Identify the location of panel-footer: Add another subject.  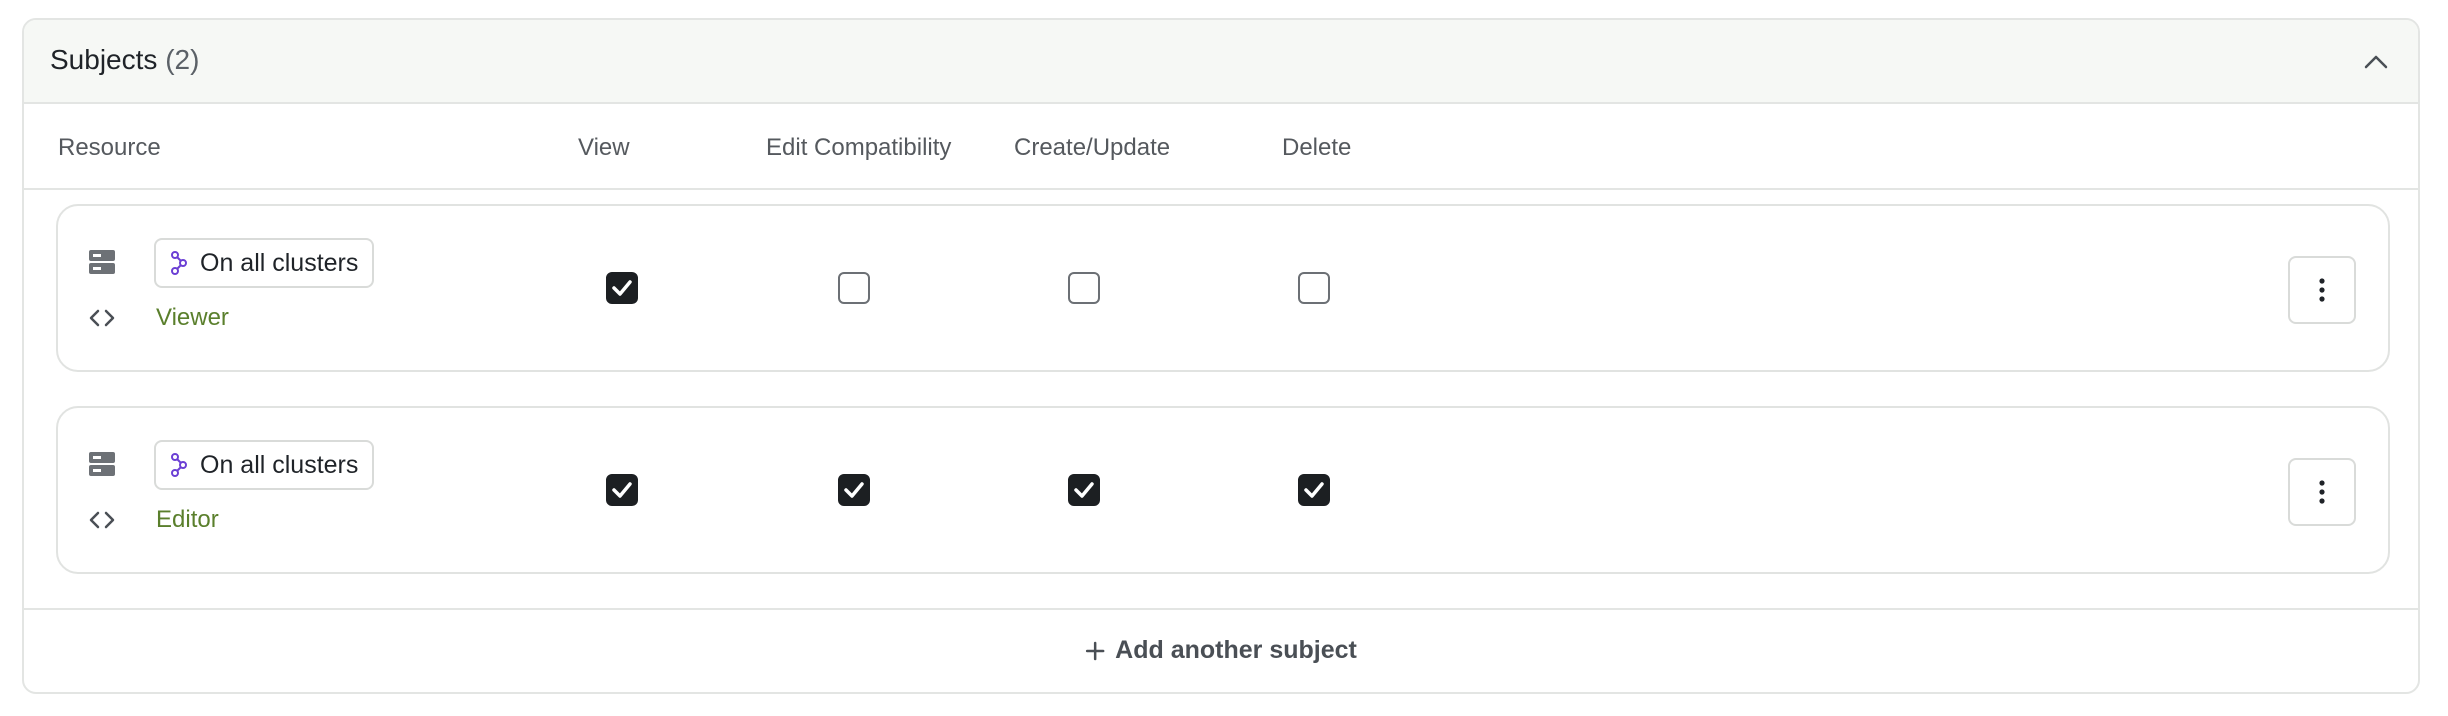
(1221, 650).